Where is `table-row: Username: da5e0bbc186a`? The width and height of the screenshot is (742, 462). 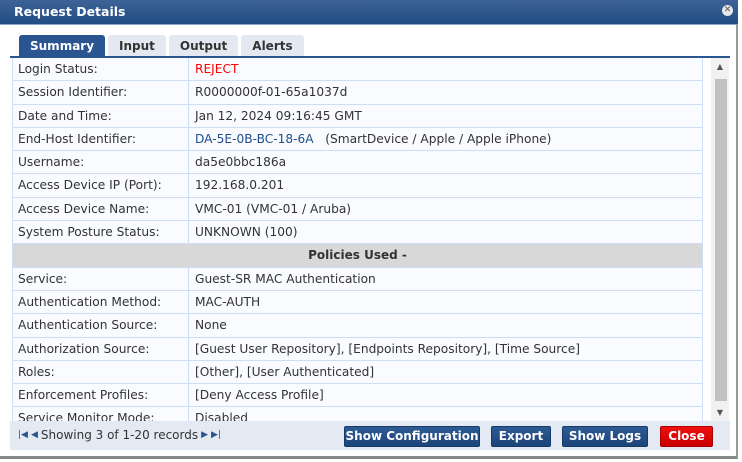
table-row: Username: da5e0bbc186a is located at coordinates (357, 163).